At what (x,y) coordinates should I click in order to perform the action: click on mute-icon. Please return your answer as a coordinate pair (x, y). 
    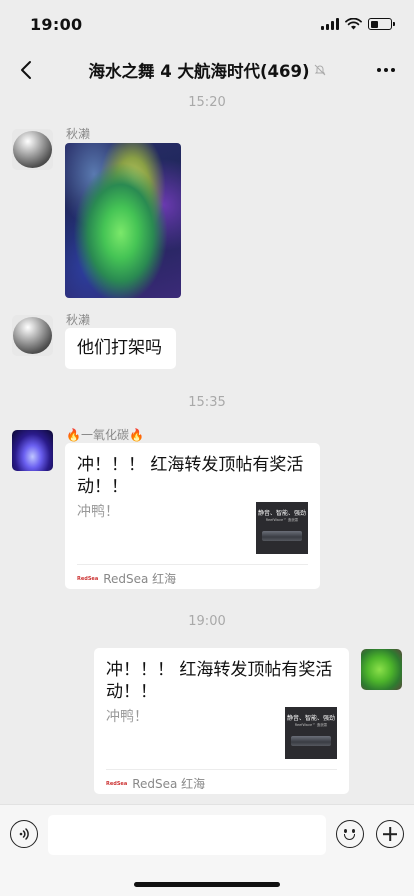
    Looking at the image, I should click on (319, 70).